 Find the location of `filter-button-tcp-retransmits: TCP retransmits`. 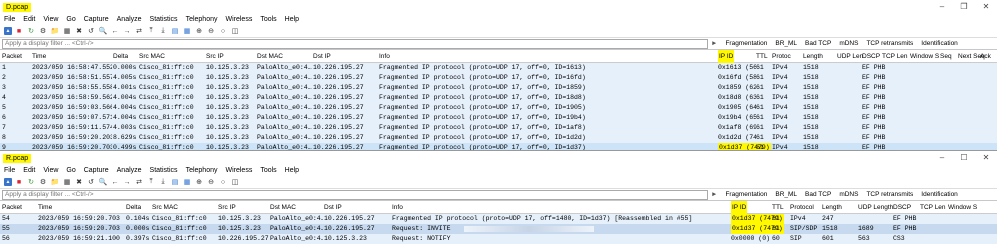

filter-button-tcp-retransmits: TCP retransmits is located at coordinates (889, 43).